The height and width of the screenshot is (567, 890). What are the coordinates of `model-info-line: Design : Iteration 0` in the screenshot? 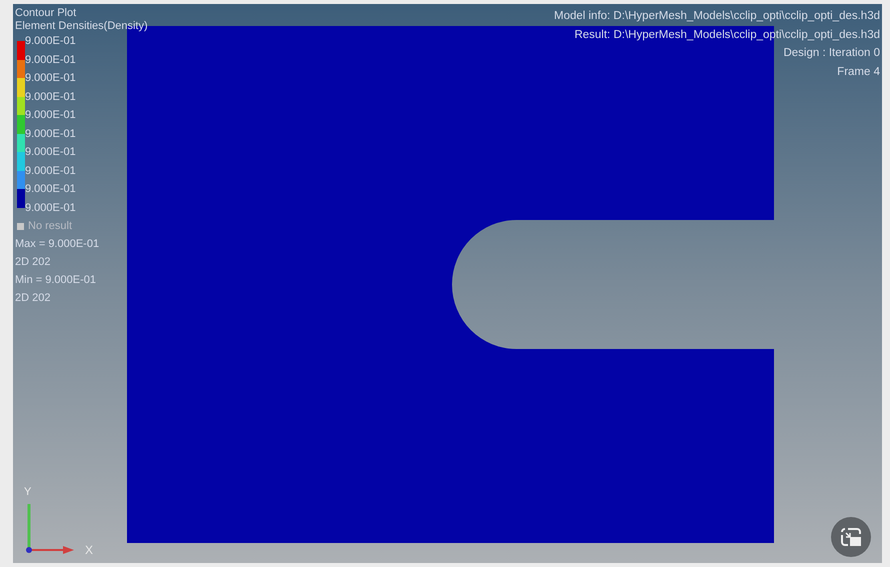 It's located at (831, 53).